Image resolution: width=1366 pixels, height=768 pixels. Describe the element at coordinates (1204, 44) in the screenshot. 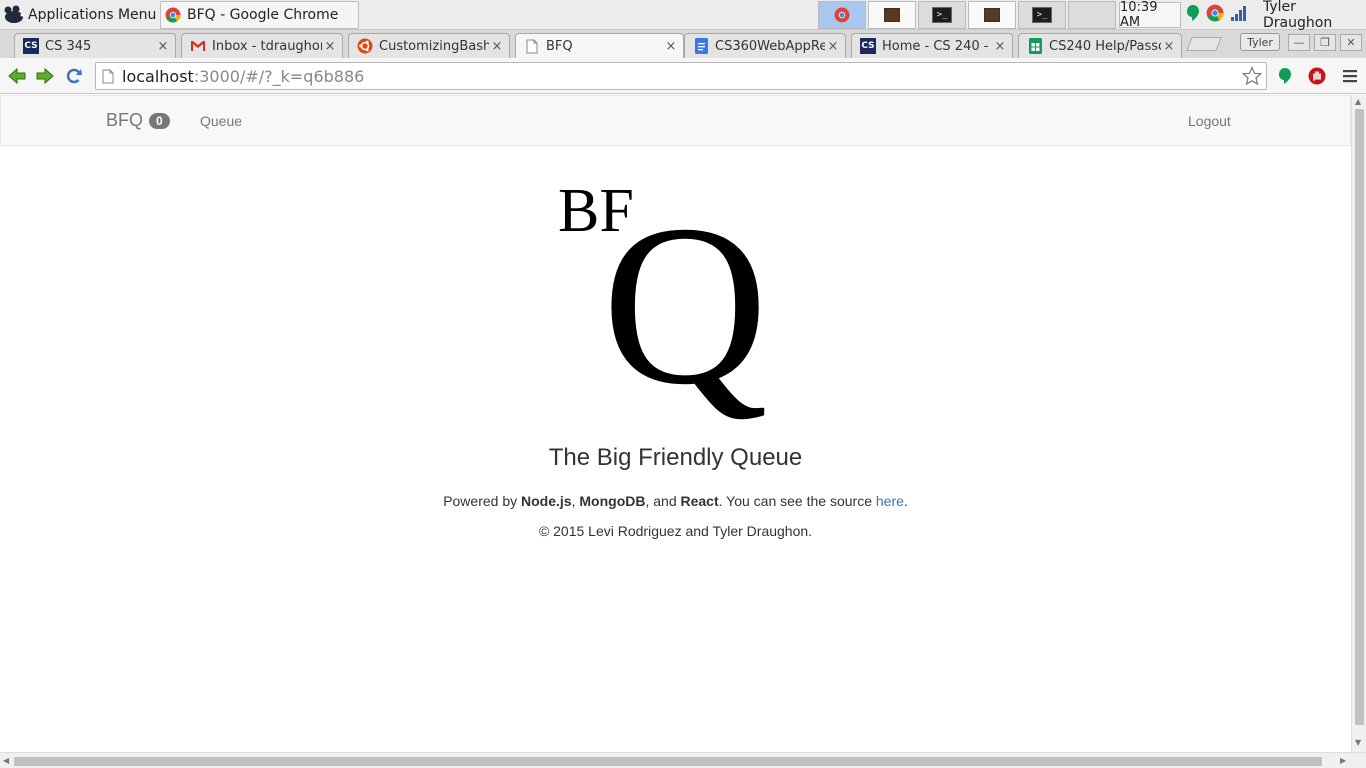

I see `new-tab-button` at that location.